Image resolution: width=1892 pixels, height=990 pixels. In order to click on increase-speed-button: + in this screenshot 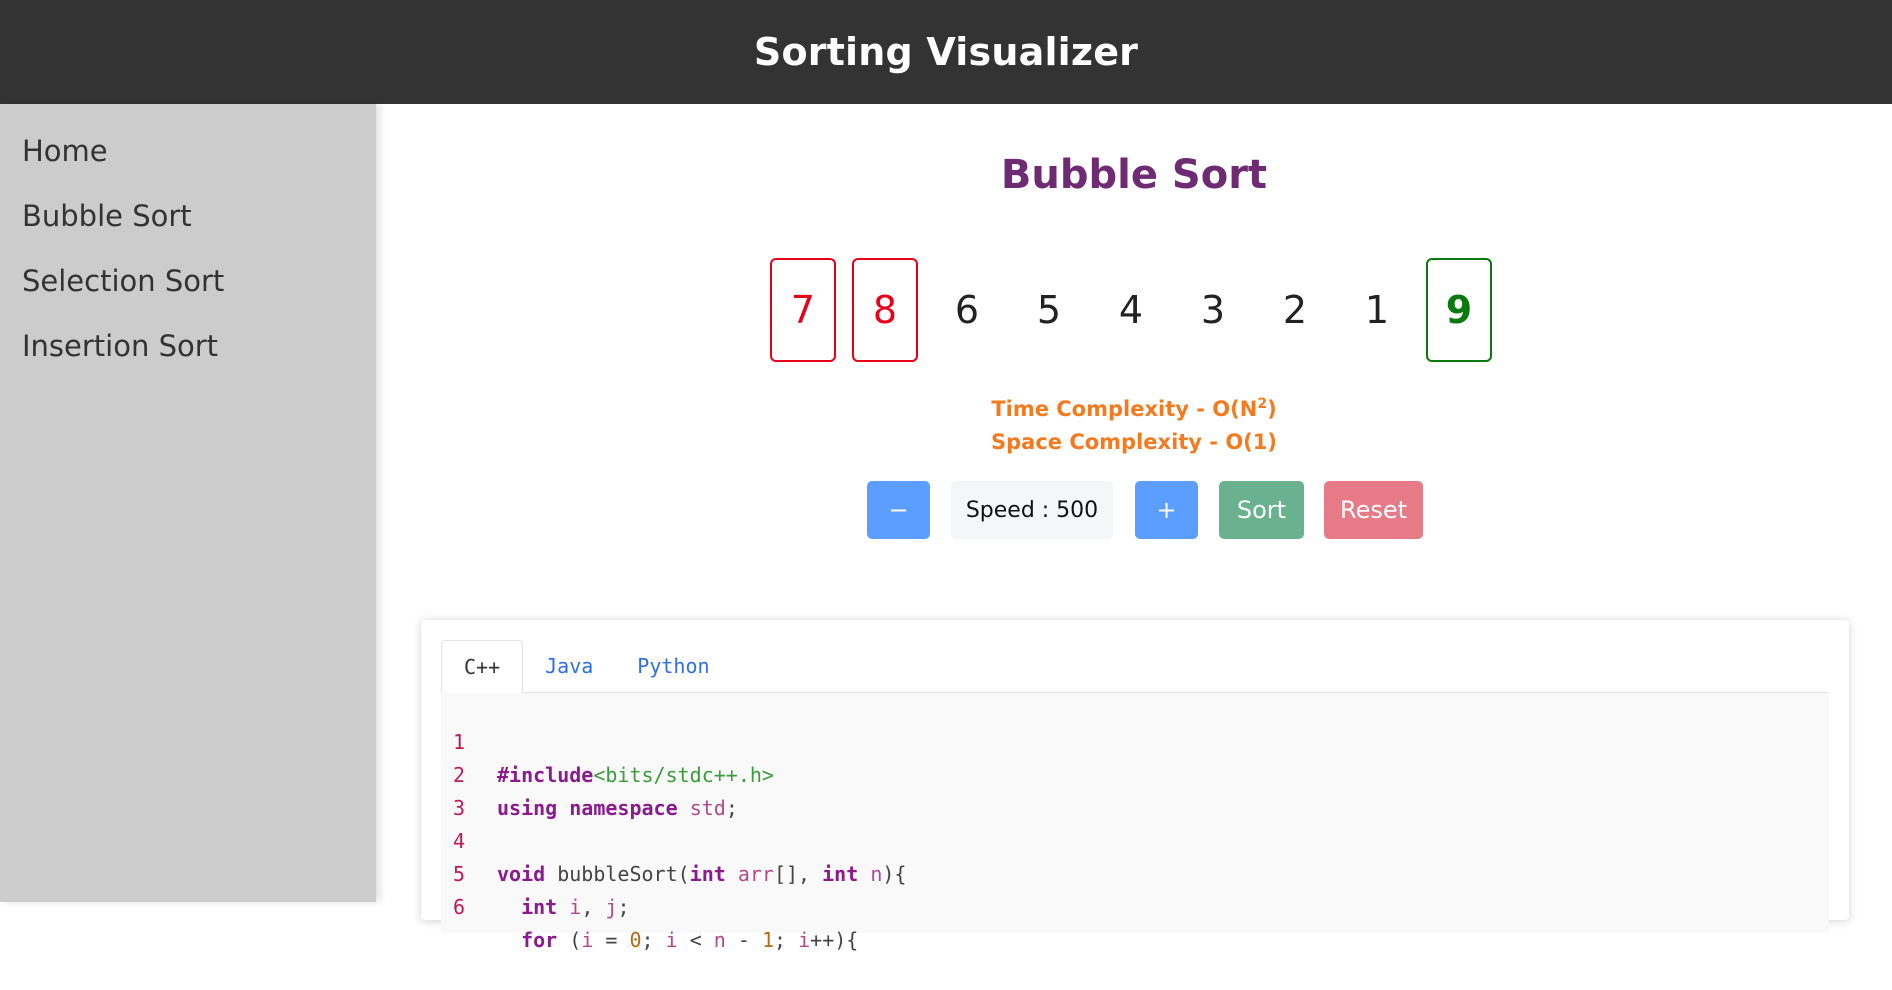, I will do `click(1166, 510)`.